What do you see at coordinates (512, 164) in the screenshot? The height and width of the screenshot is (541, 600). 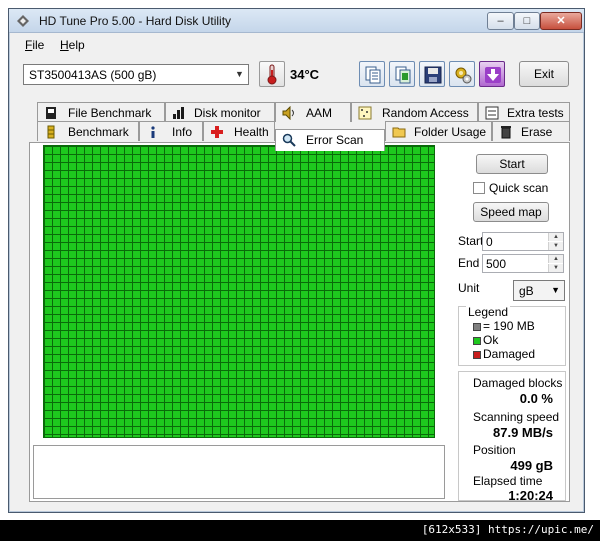 I see `start-scan-button: Start` at bounding box center [512, 164].